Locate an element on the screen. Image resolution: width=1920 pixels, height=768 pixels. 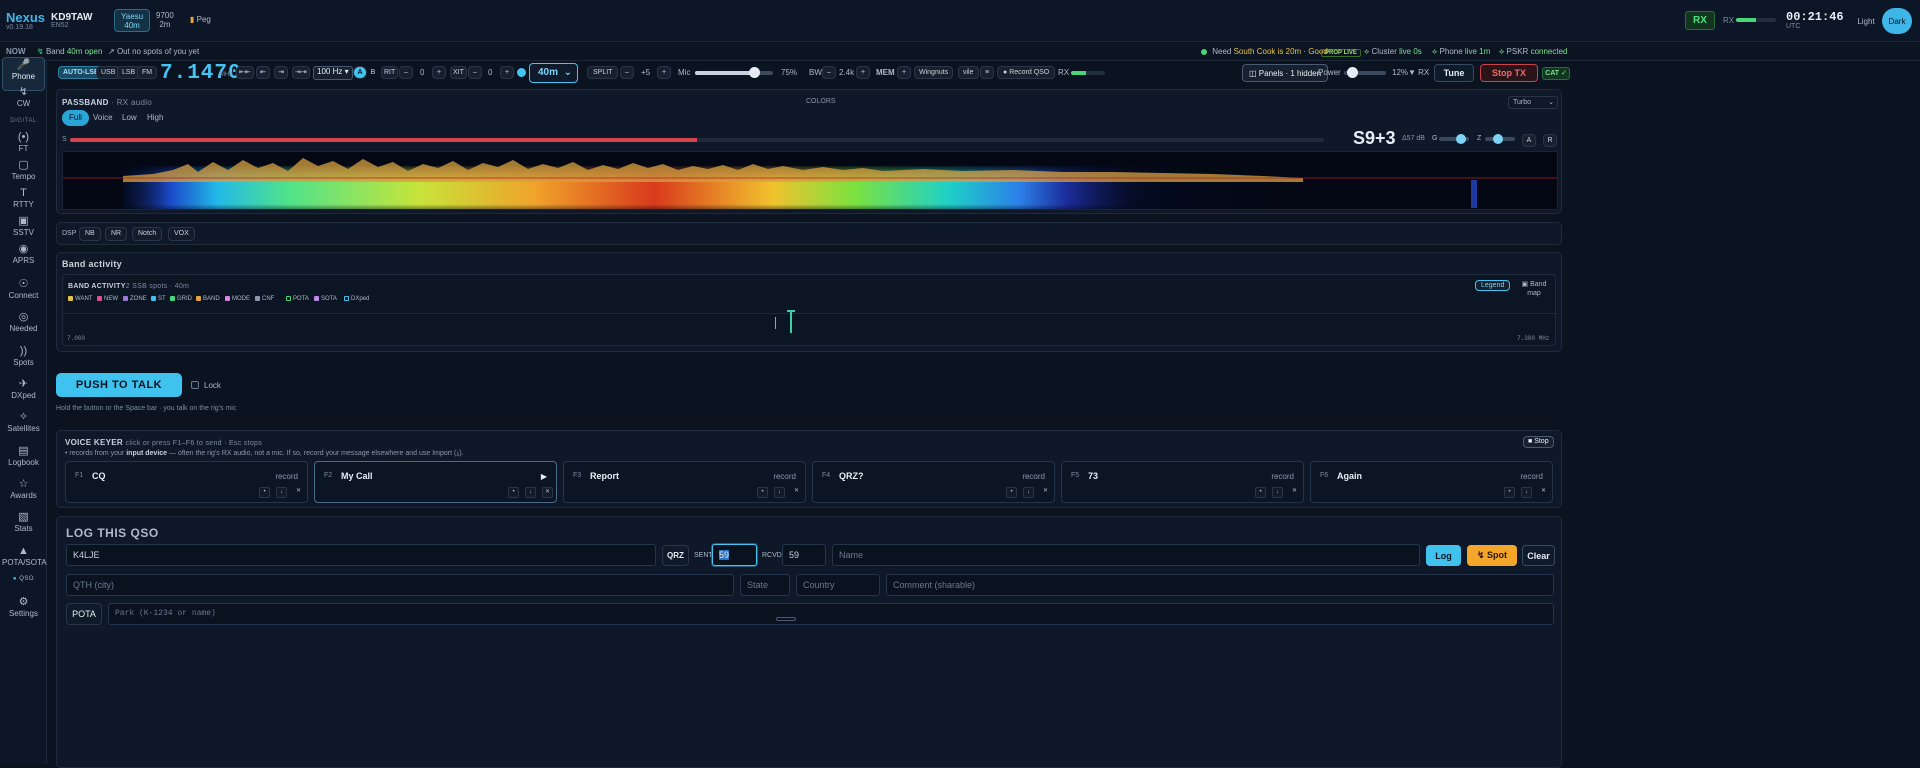
band-status: ↯ Band 40m open is located at coordinates (69, 51).